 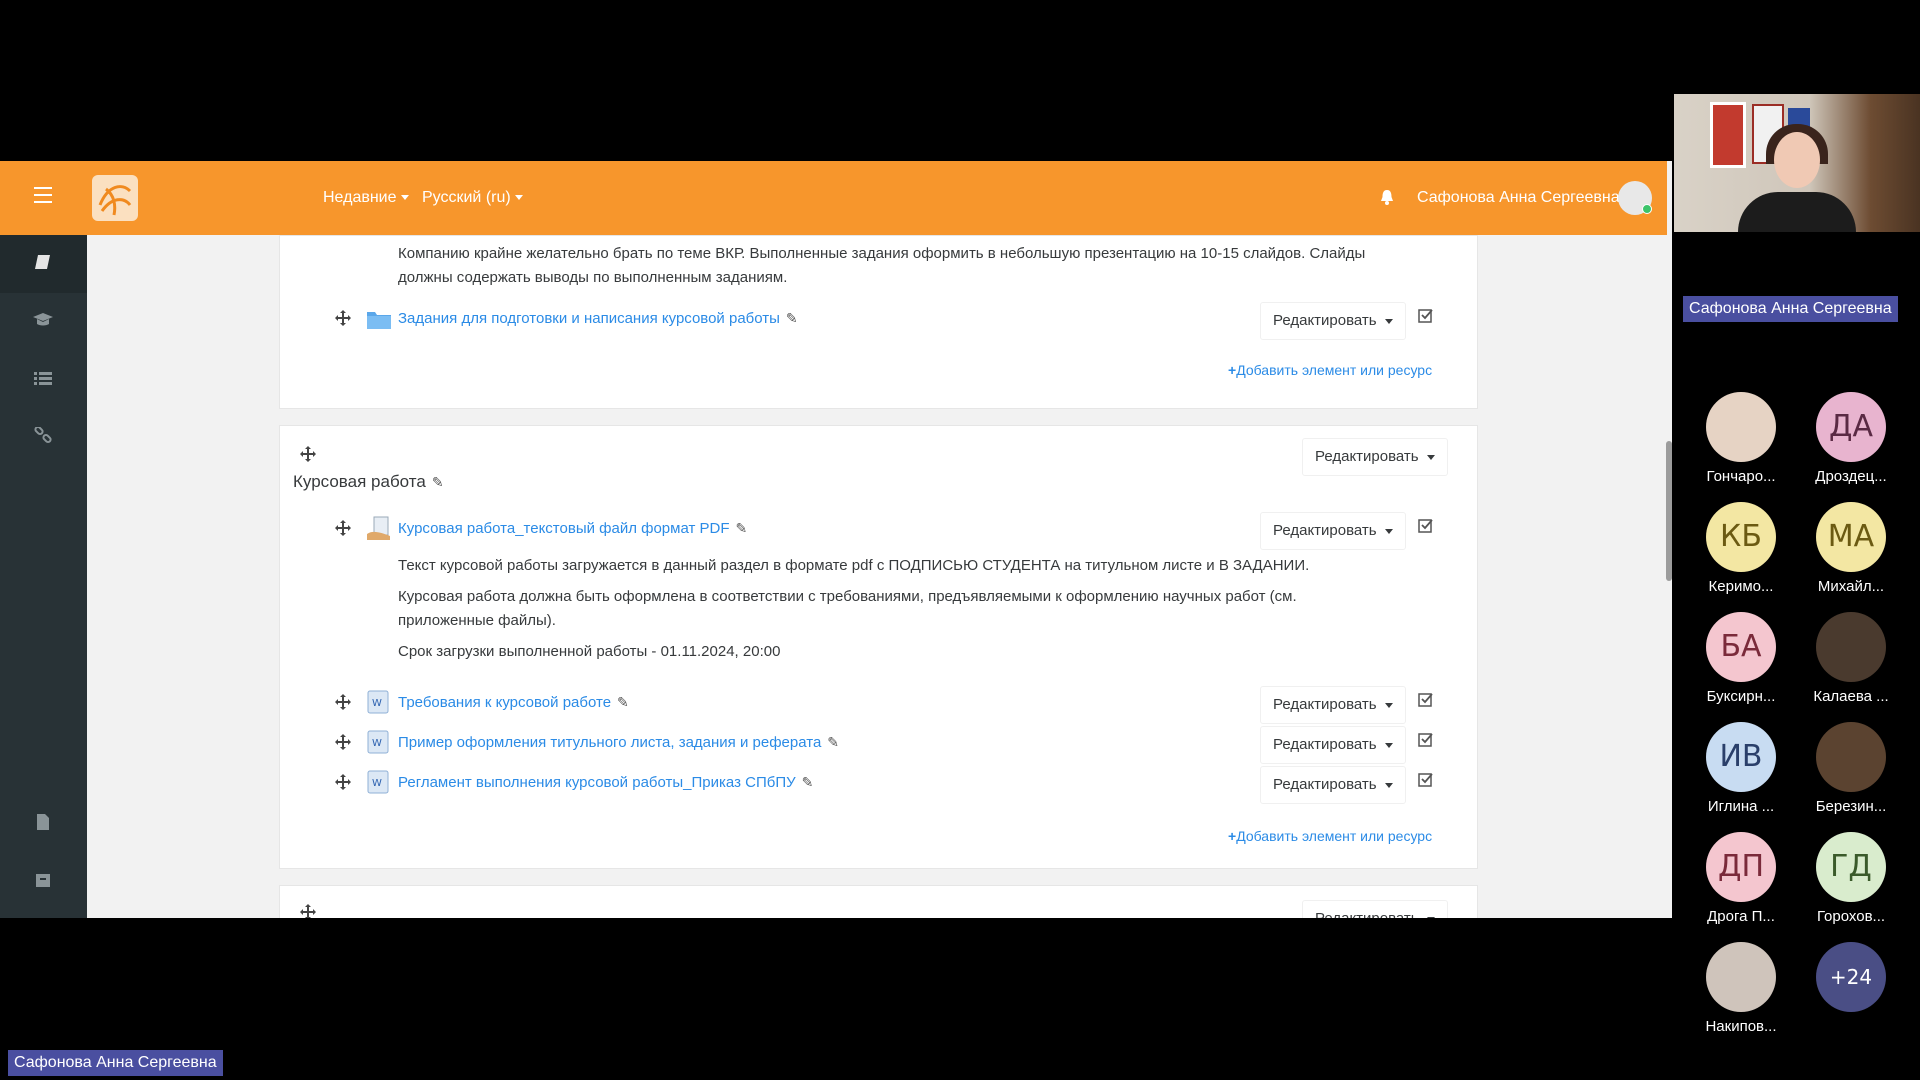 I want to click on user-avatar, so click(x=1635, y=198).